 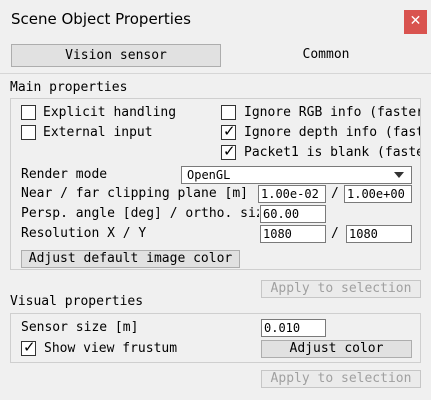 What do you see at coordinates (228, 112) in the screenshot?
I see `ignore-rgb-checkbox` at bounding box center [228, 112].